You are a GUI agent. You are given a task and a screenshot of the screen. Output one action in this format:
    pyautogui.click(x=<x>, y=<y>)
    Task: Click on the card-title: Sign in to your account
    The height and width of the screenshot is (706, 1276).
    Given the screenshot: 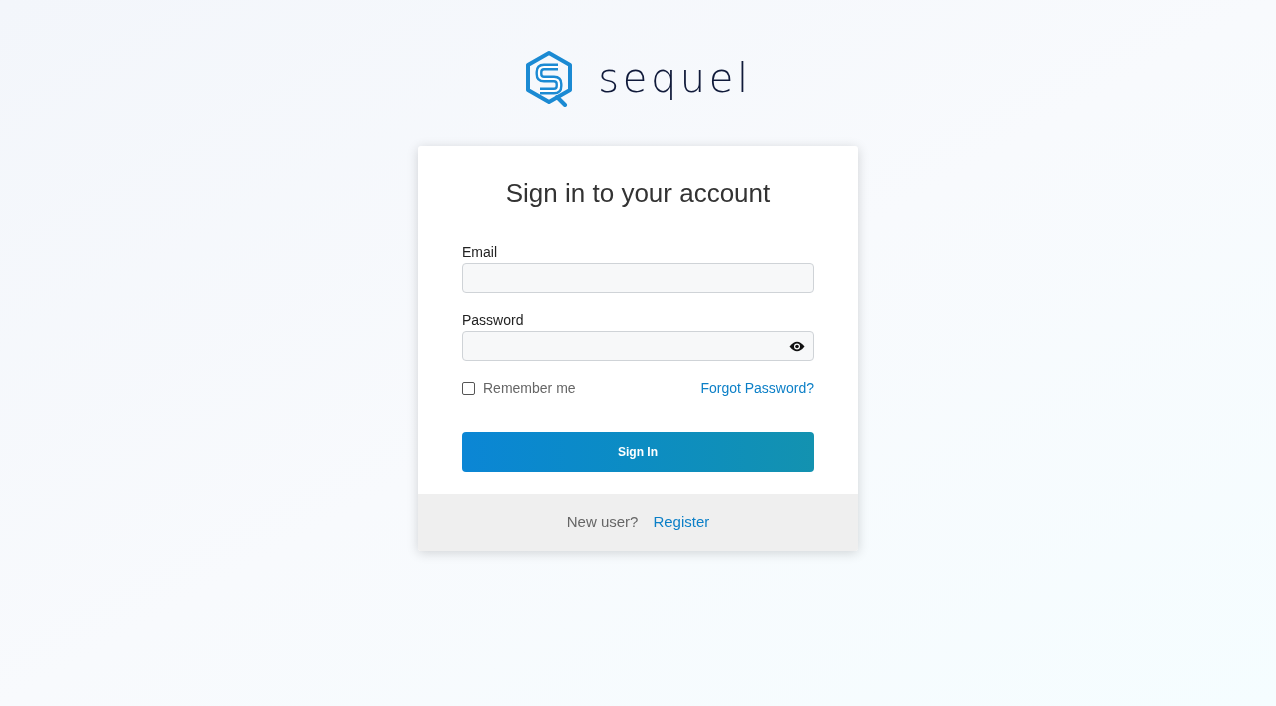 What is the action you would take?
    pyautogui.click(x=638, y=193)
    